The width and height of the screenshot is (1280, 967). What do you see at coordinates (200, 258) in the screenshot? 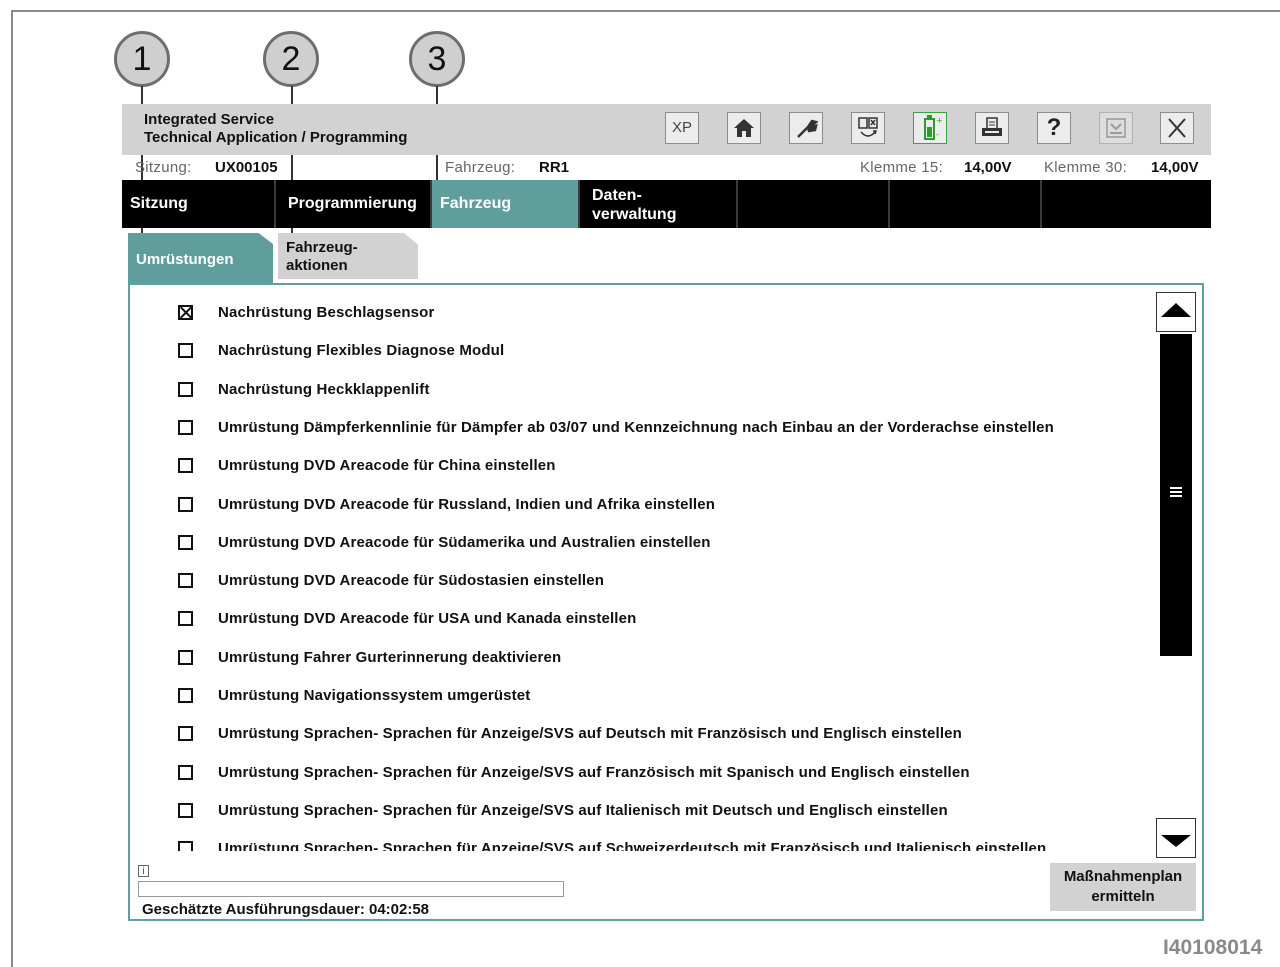
I see `subtab-umruestungen: Umrüstungen` at bounding box center [200, 258].